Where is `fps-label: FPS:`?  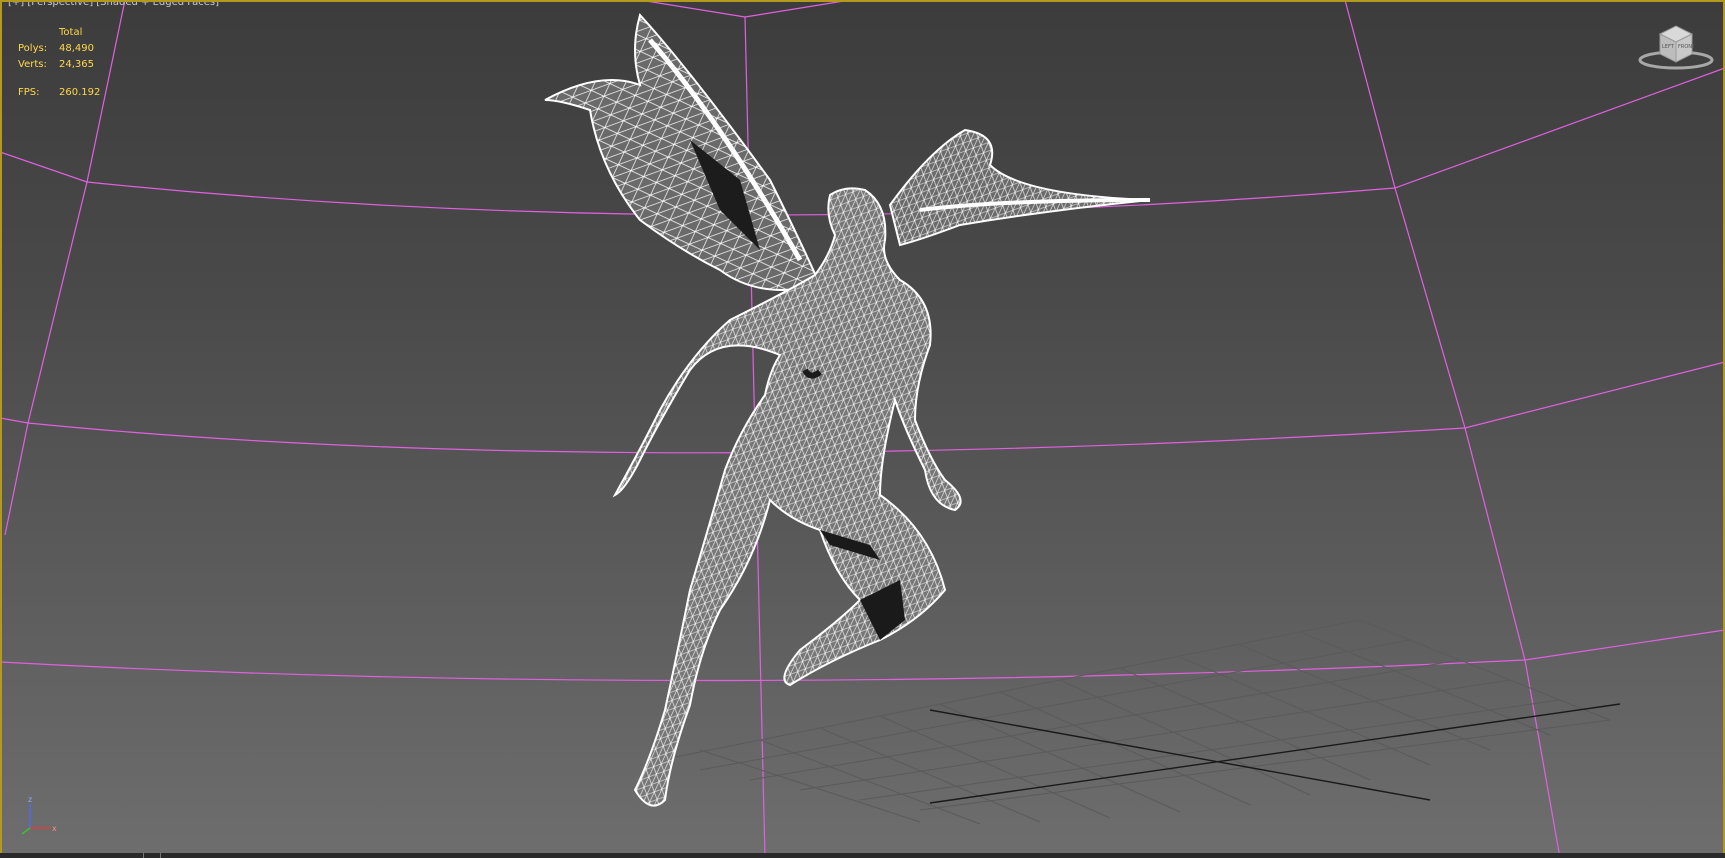 fps-label: FPS: is located at coordinates (29, 92).